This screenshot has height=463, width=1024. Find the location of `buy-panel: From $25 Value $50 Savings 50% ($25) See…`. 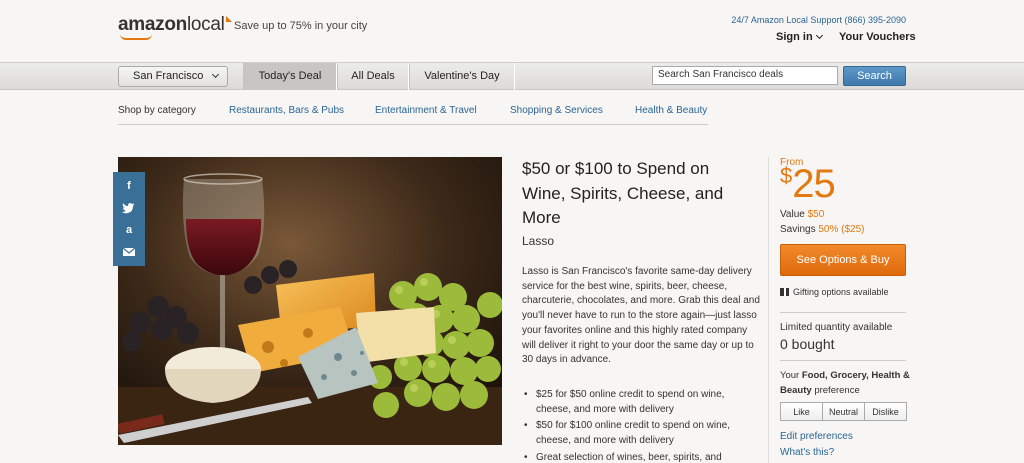

buy-panel: From $25 Value $50 Savings 50% ($25) See… is located at coordinates (839, 310).